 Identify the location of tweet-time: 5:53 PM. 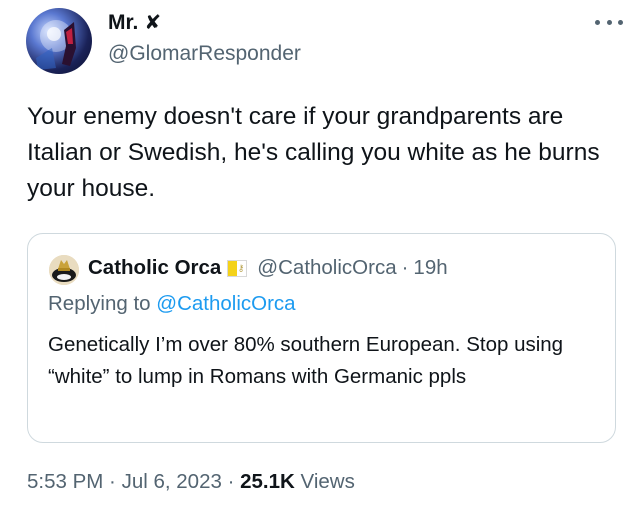
(65, 481).